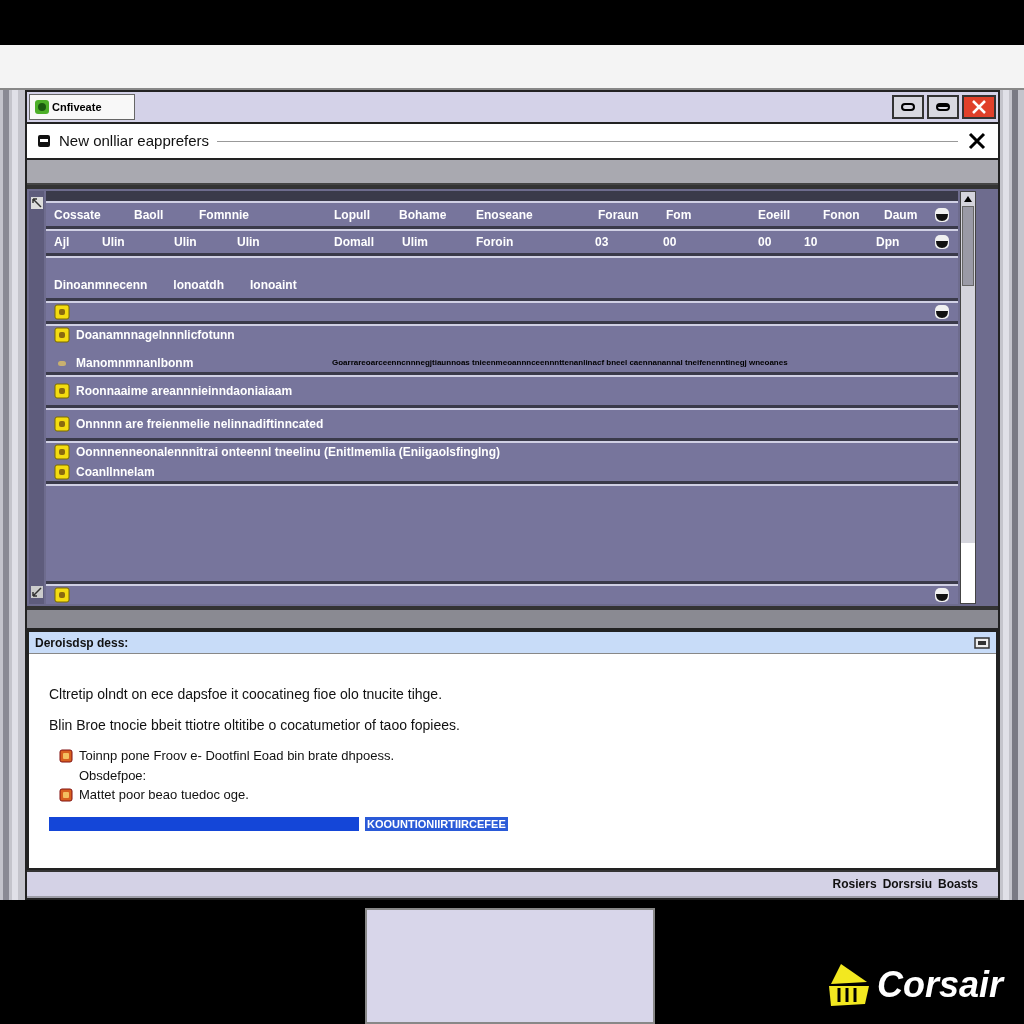 This screenshot has width=1024, height=1024. I want to click on status-text: Dorsrsiu, so click(907, 884).